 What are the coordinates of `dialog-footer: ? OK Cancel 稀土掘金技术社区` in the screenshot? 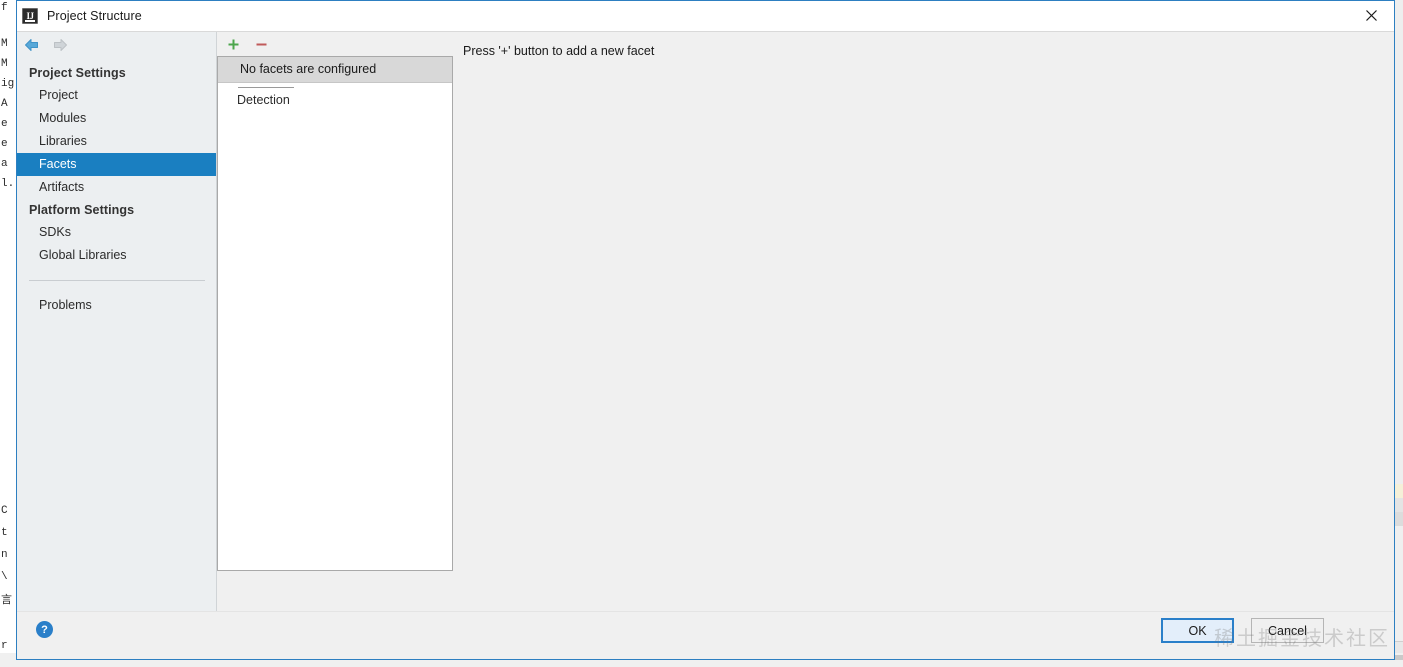 It's located at (705, 635).